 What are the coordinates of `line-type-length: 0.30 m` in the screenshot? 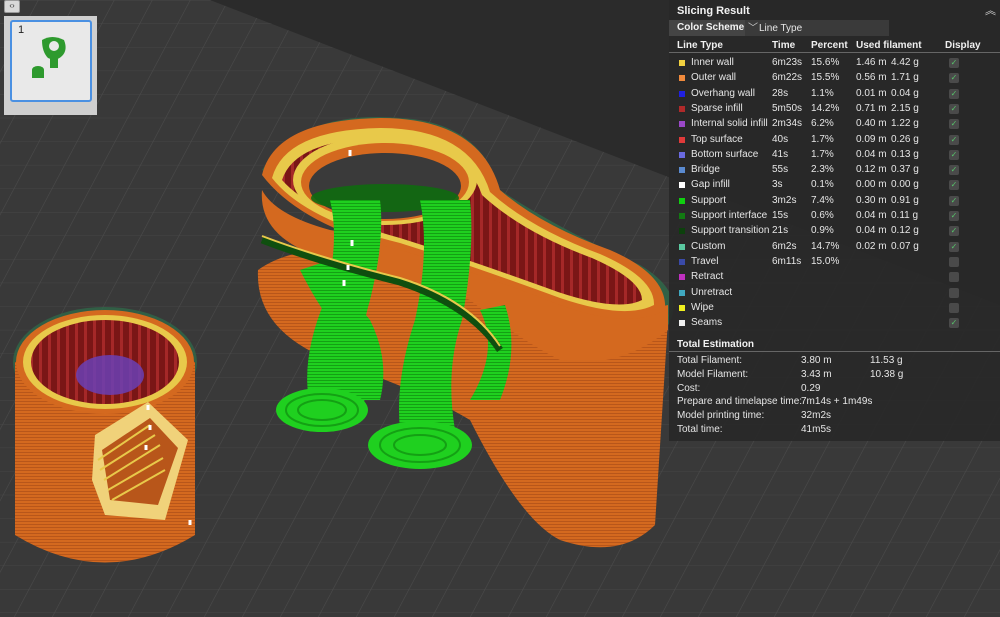 It's located at (871, 200).